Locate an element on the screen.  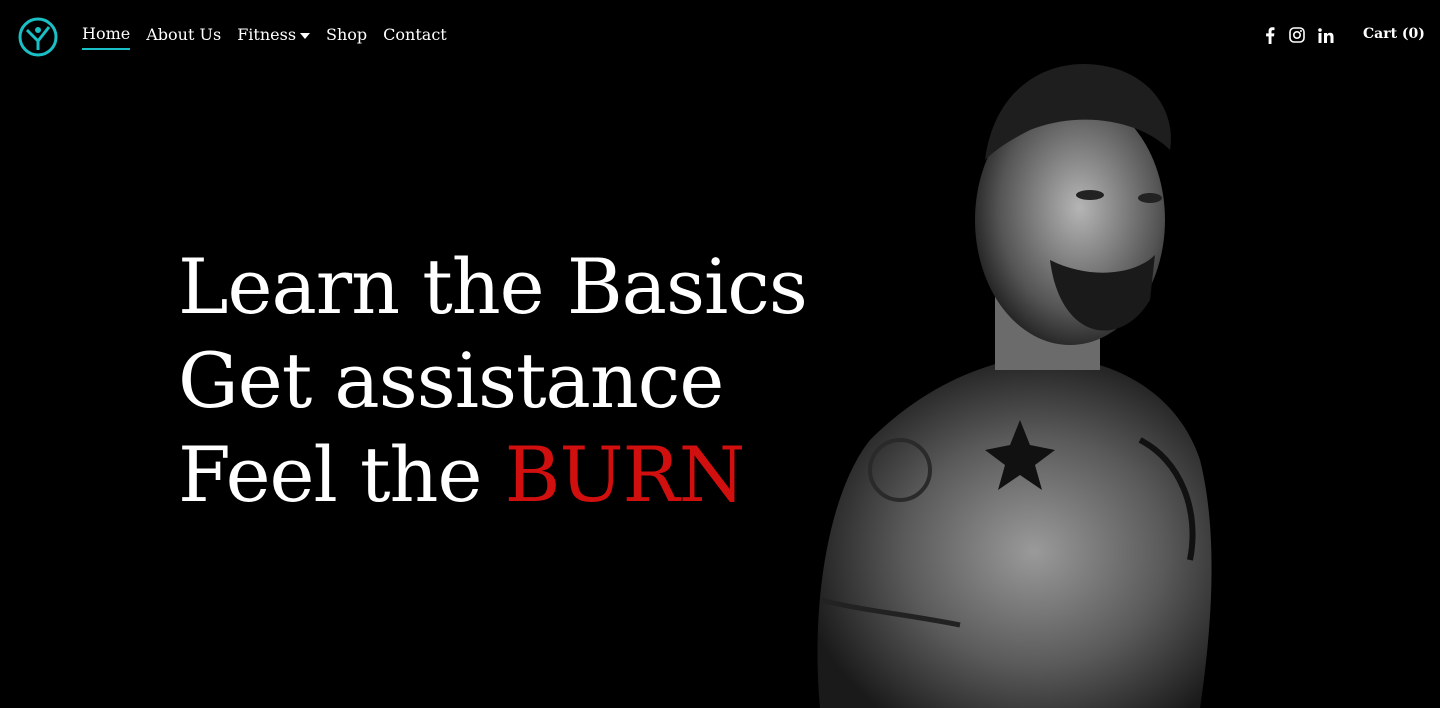
hero-line-2: Get assistance is located at coordinates (451, 380).